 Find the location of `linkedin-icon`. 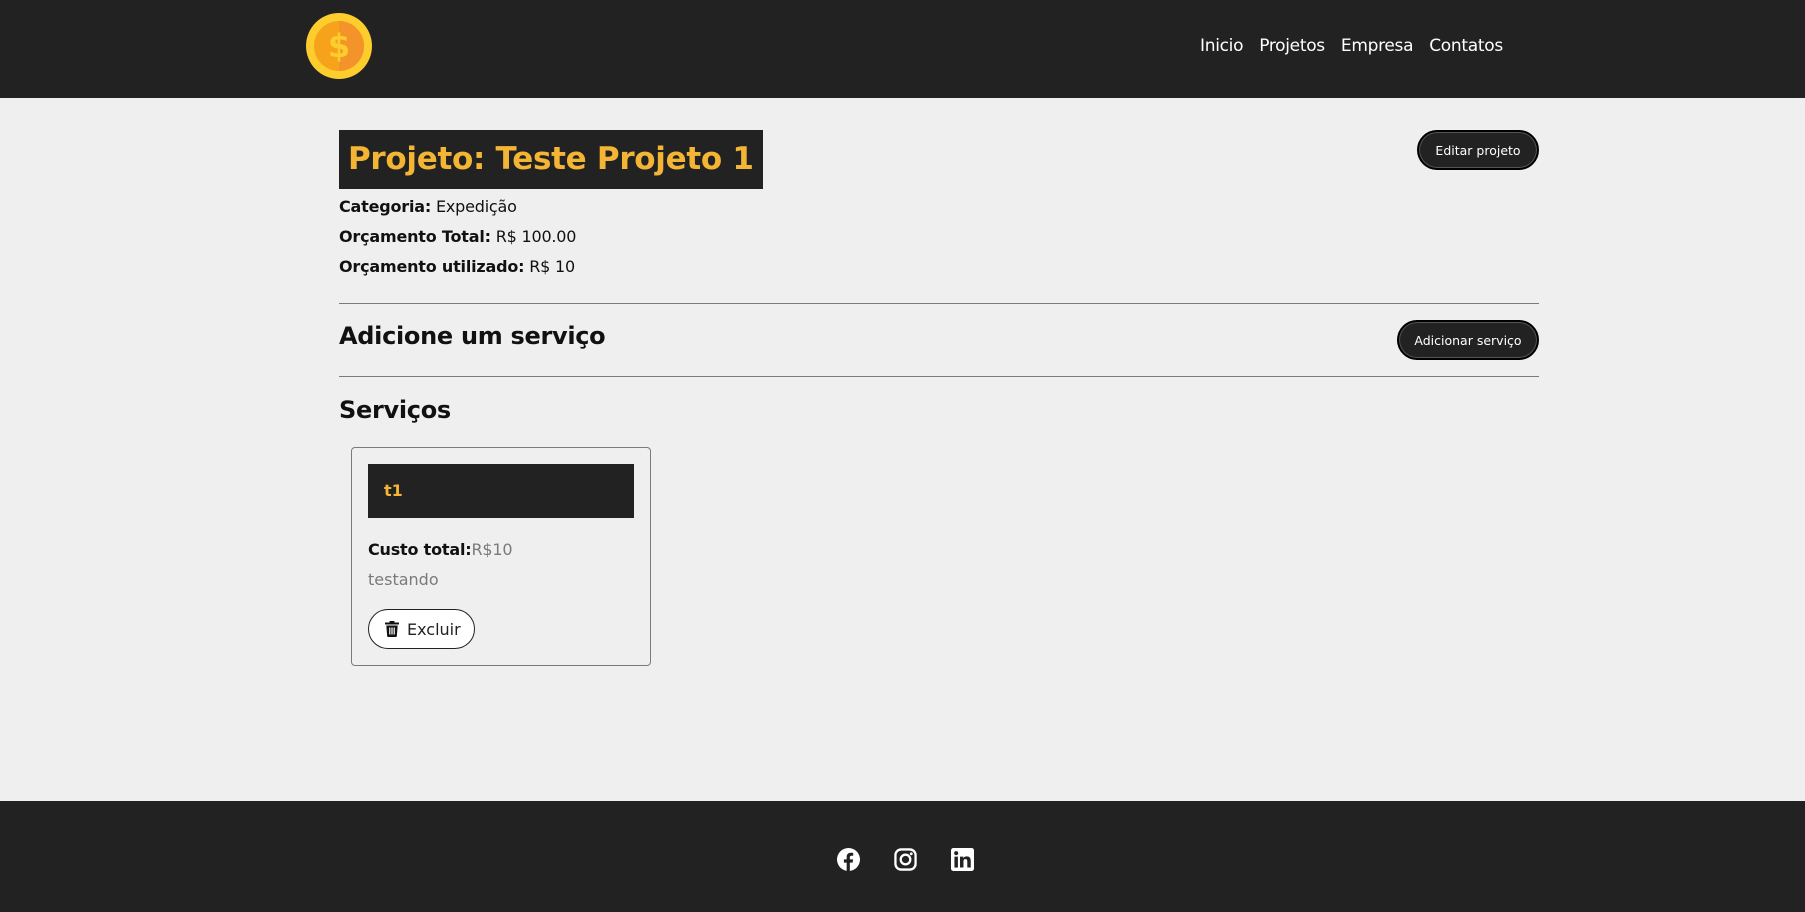

linkedin-icon is located at coordinates (962, 859).